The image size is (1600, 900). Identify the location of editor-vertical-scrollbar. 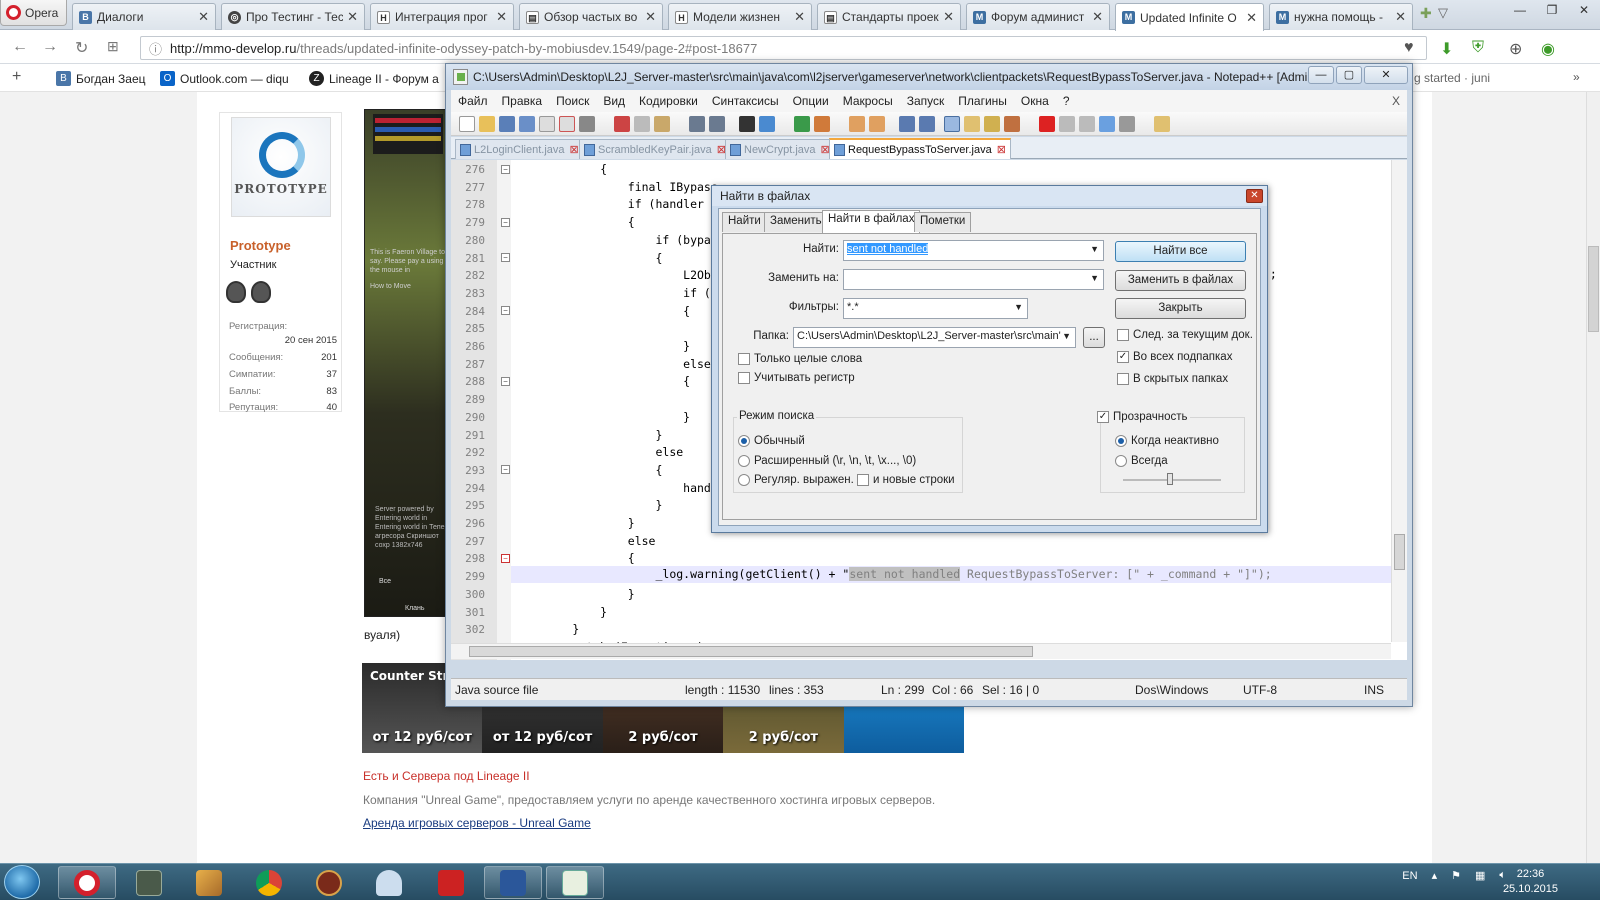
(1399, 401).